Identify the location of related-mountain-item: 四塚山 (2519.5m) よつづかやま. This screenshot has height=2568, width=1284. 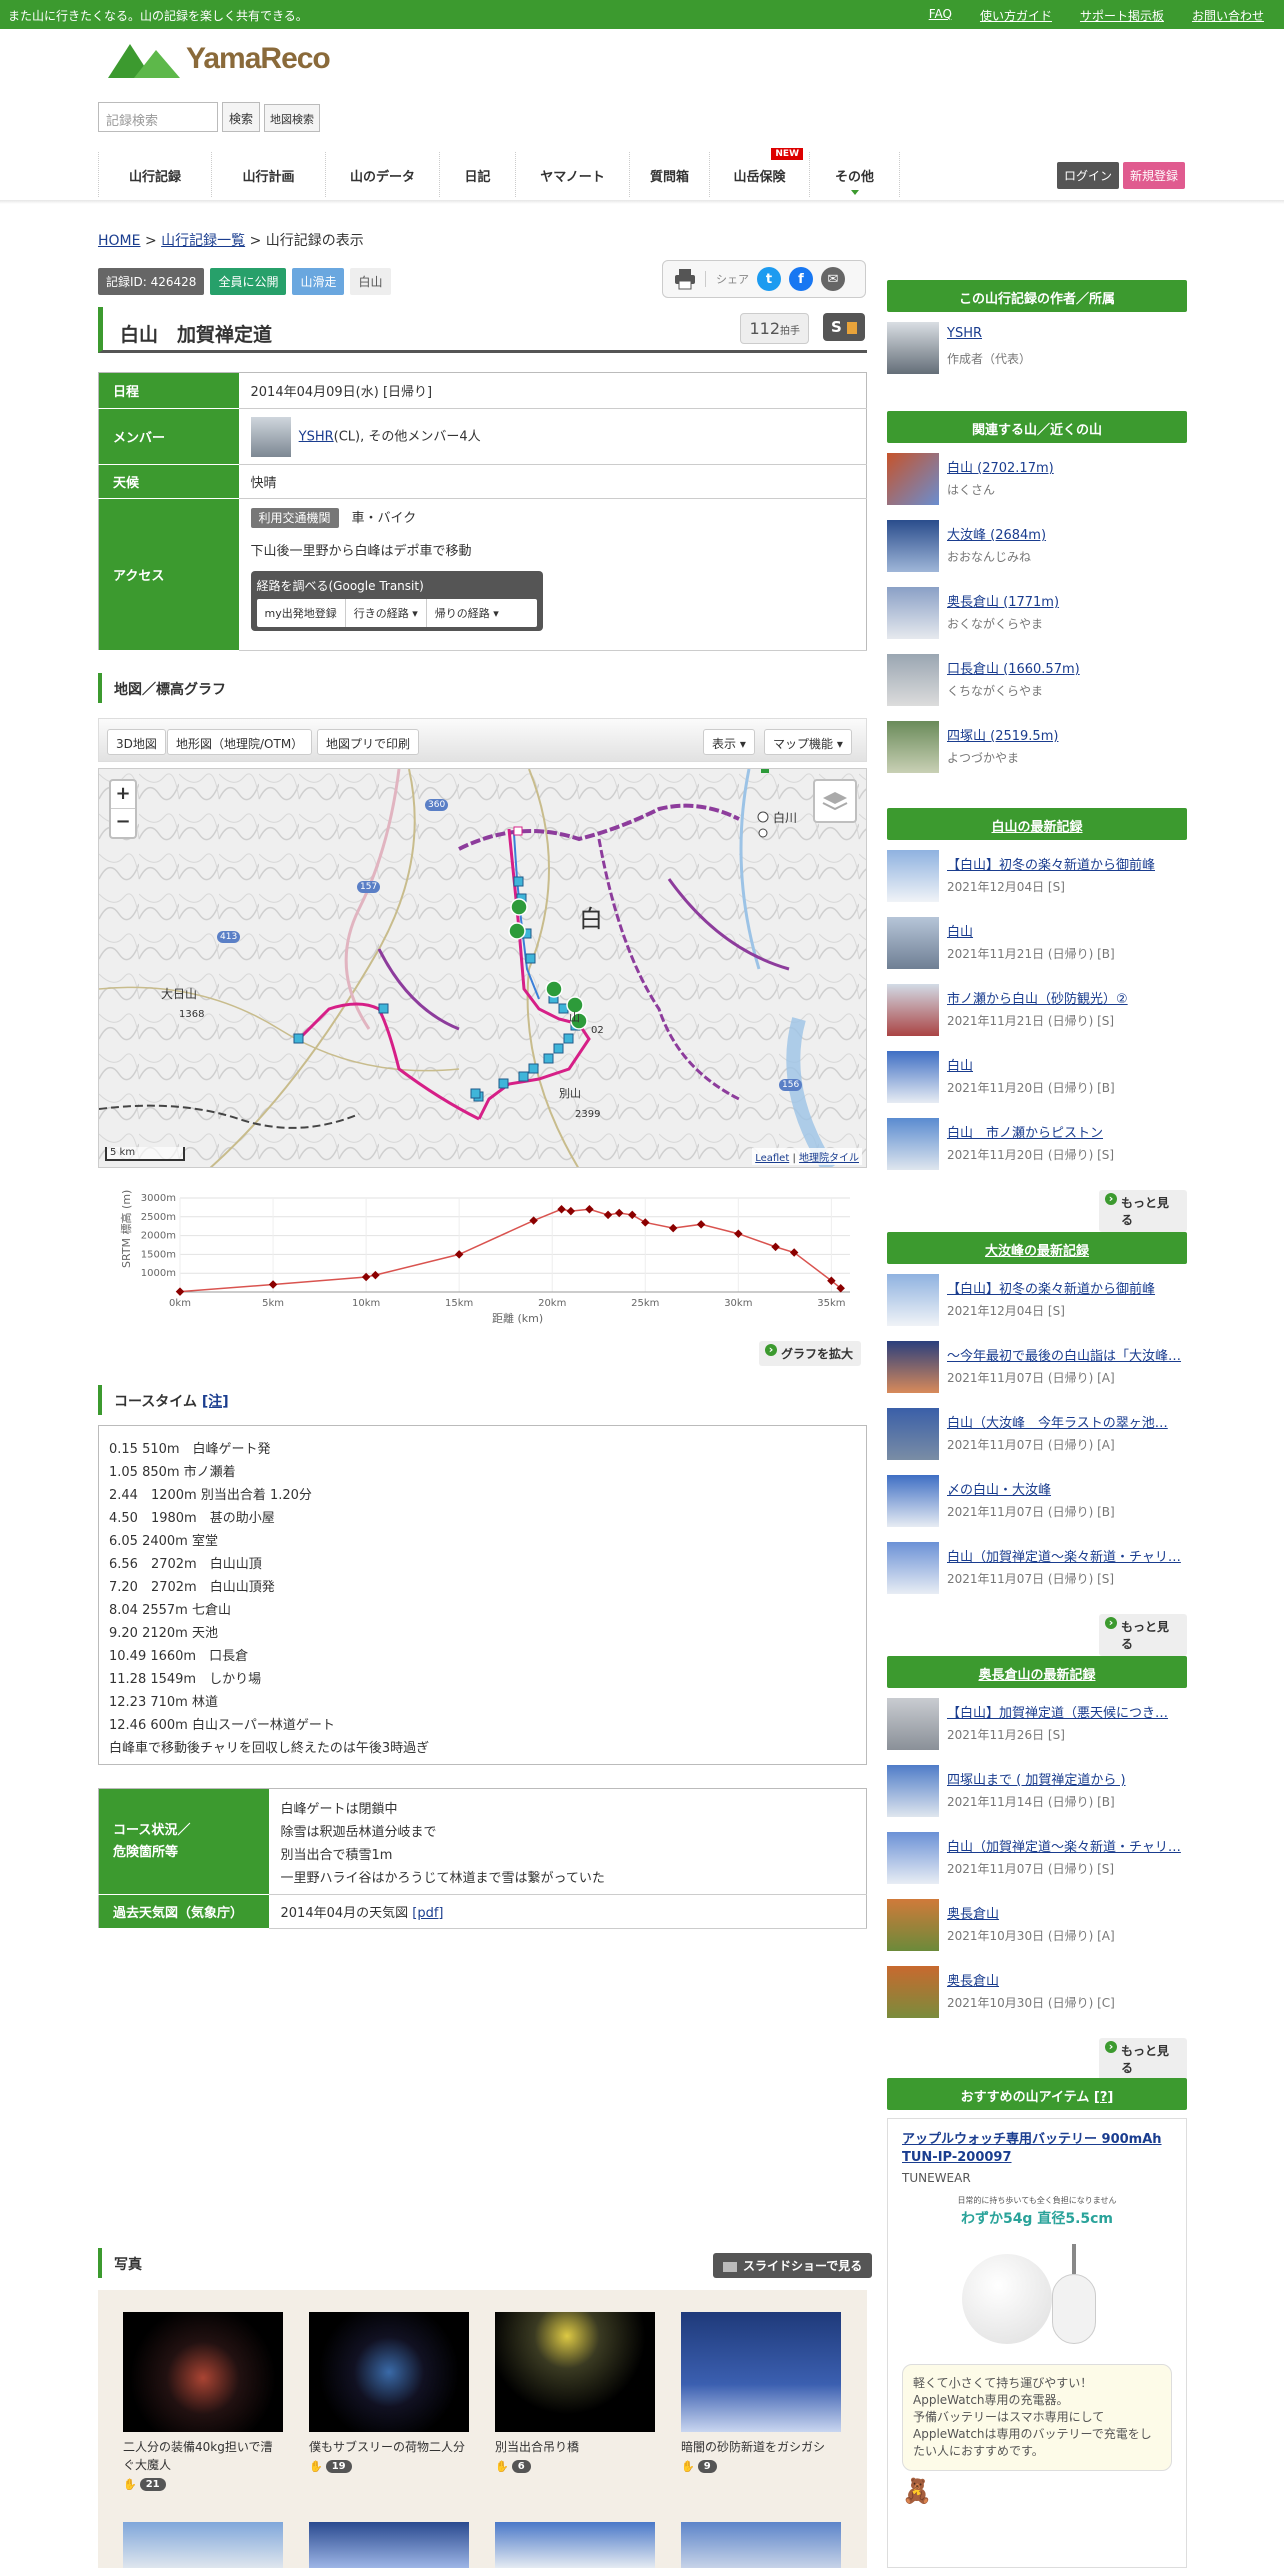
(1037, 750).